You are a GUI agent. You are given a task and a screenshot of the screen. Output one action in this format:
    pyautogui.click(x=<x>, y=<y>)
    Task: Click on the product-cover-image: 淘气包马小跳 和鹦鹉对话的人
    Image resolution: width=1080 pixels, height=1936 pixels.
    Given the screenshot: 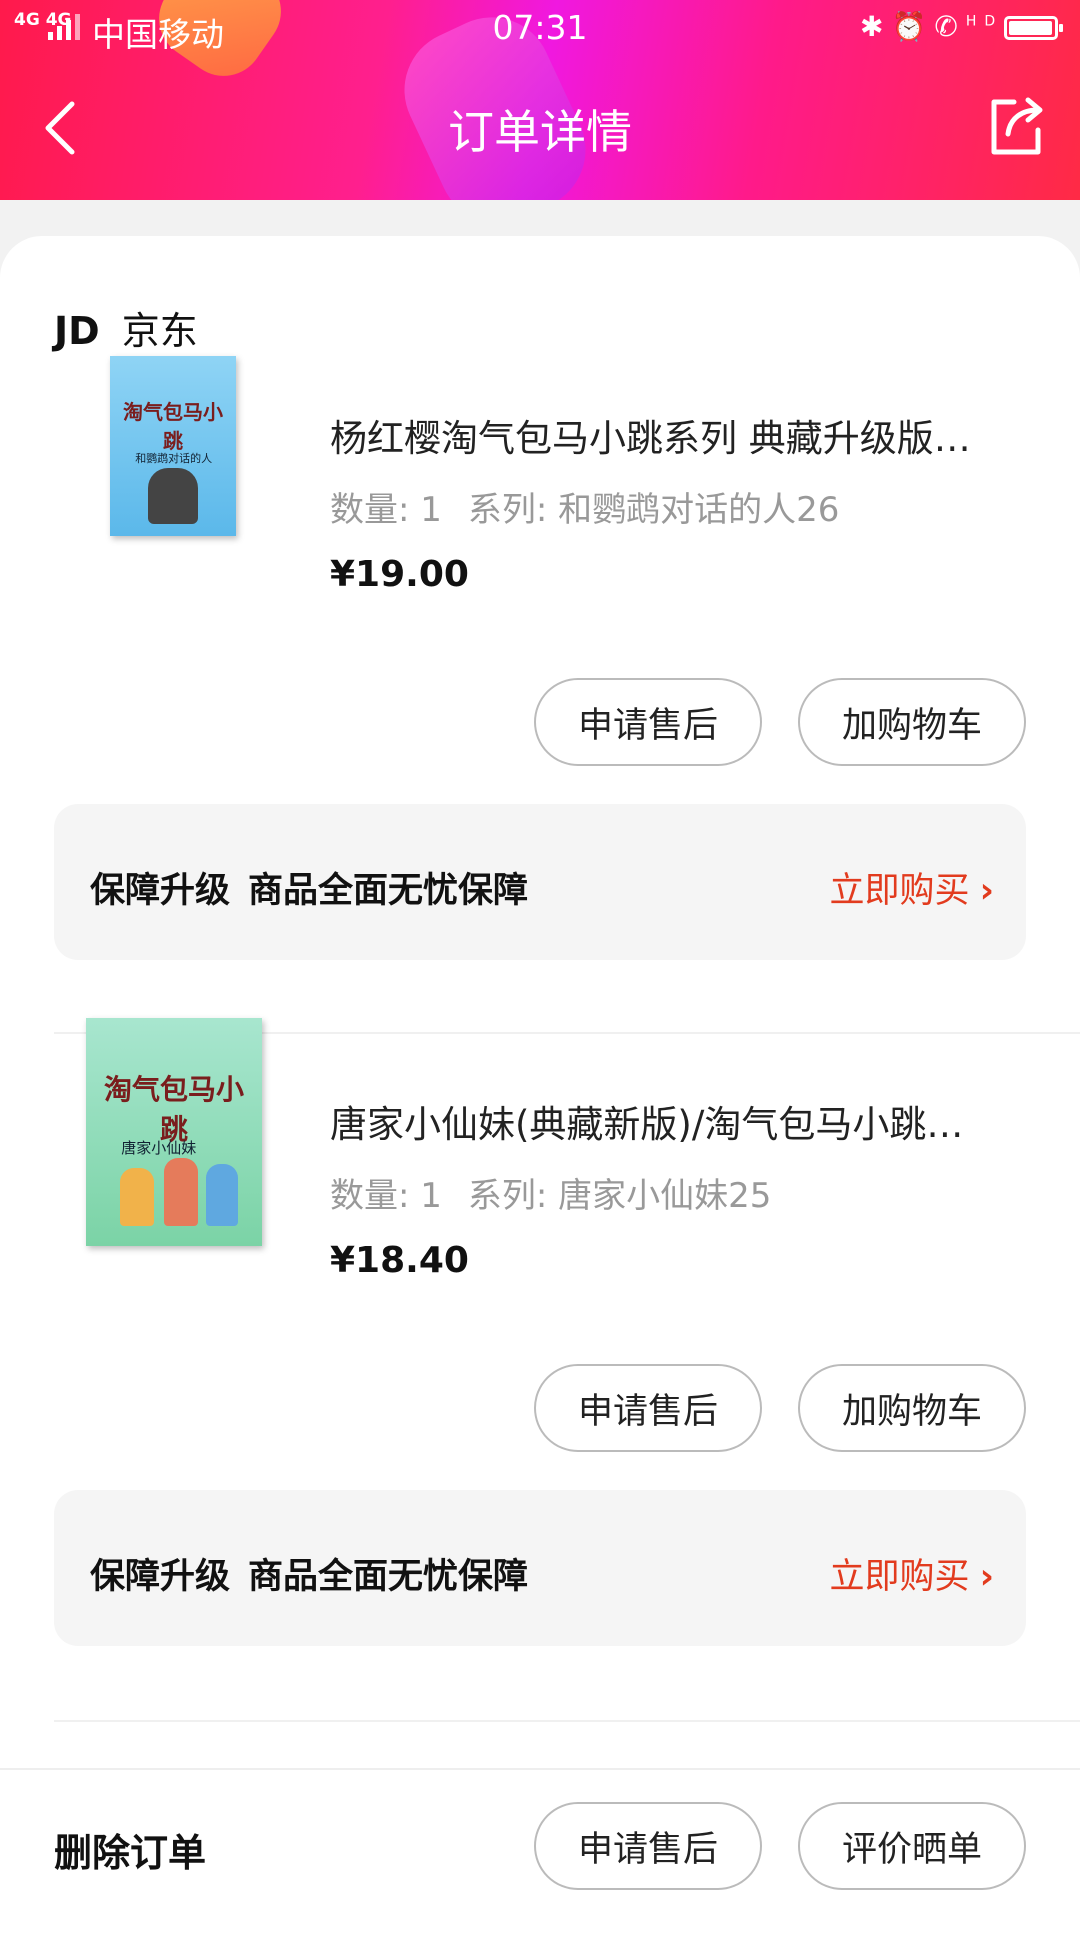 What is the action you would take?
    pyautogui.click(x=173, y=446)
    